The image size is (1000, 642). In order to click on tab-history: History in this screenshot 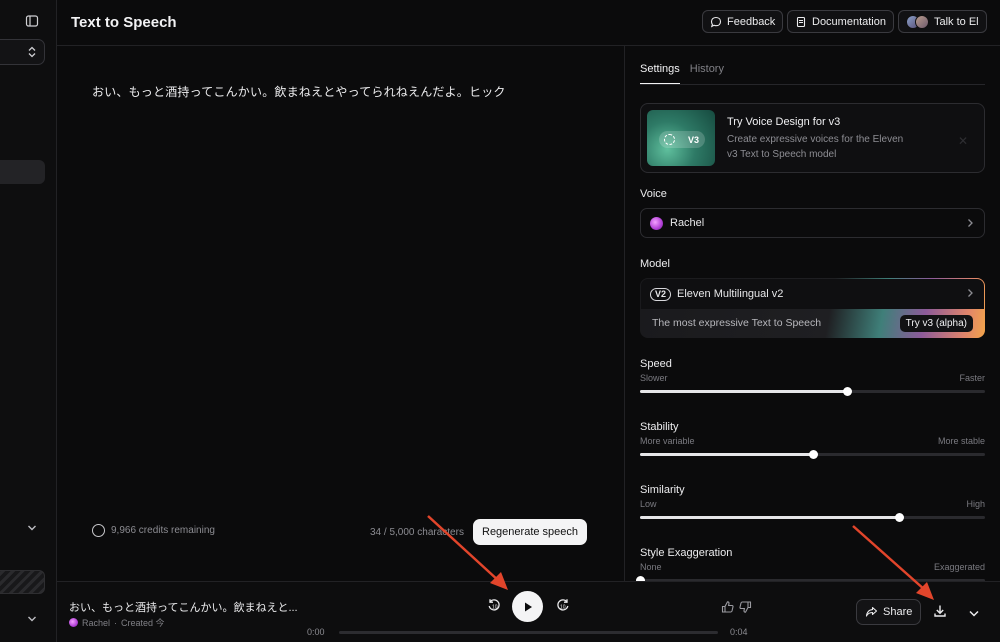, I will do `click(707, 73)`.